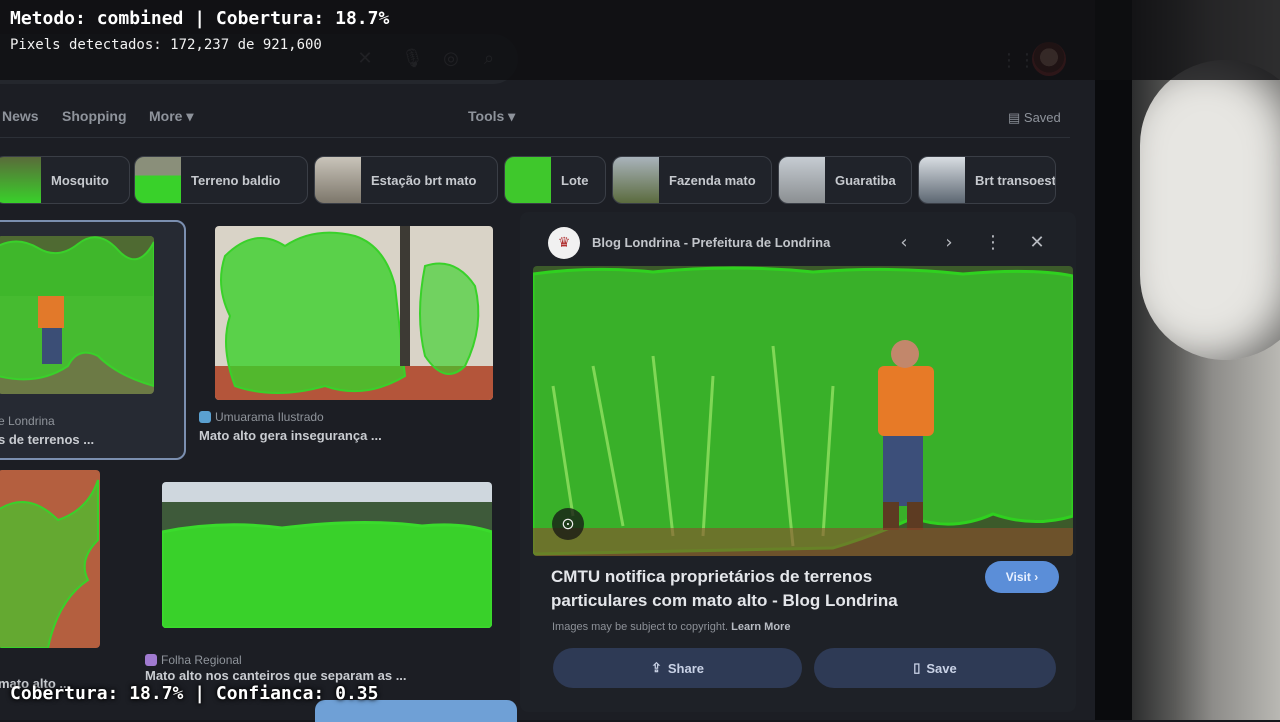  I want to click on save-button: ▯ Save, so click(935, 668).